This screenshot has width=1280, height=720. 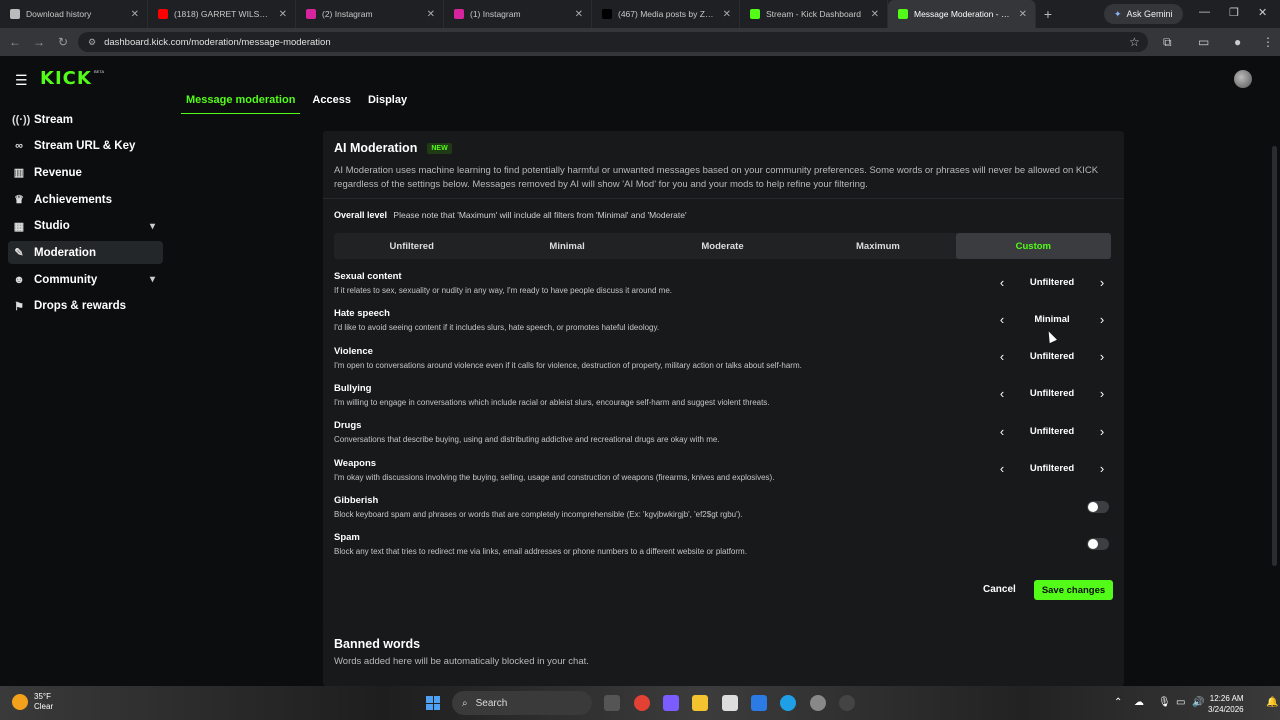 I want to click on forward-icon: →, so click(x=39, y=42).